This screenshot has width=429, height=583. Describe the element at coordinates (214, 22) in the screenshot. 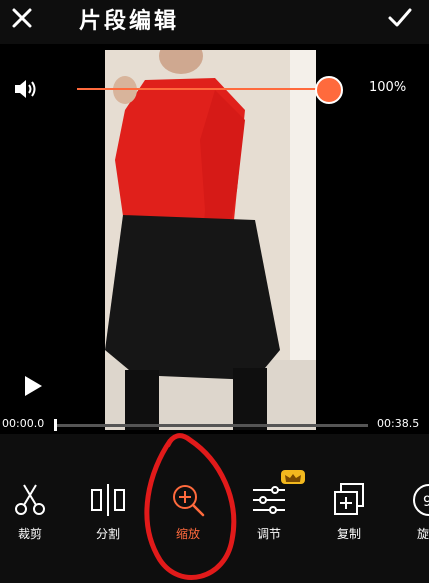

I see `top-bar: 片段编辑` at that location.